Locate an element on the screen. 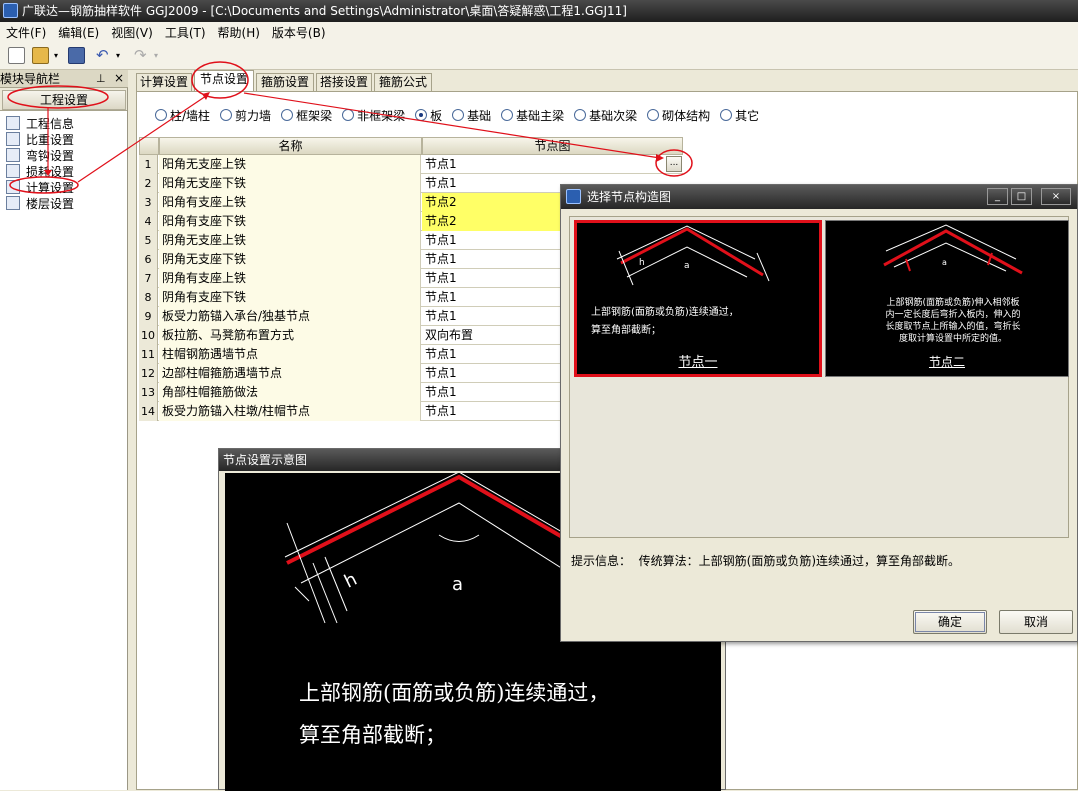  nav-item-gravity: 比重设置 is located at coordinates (40, 139).